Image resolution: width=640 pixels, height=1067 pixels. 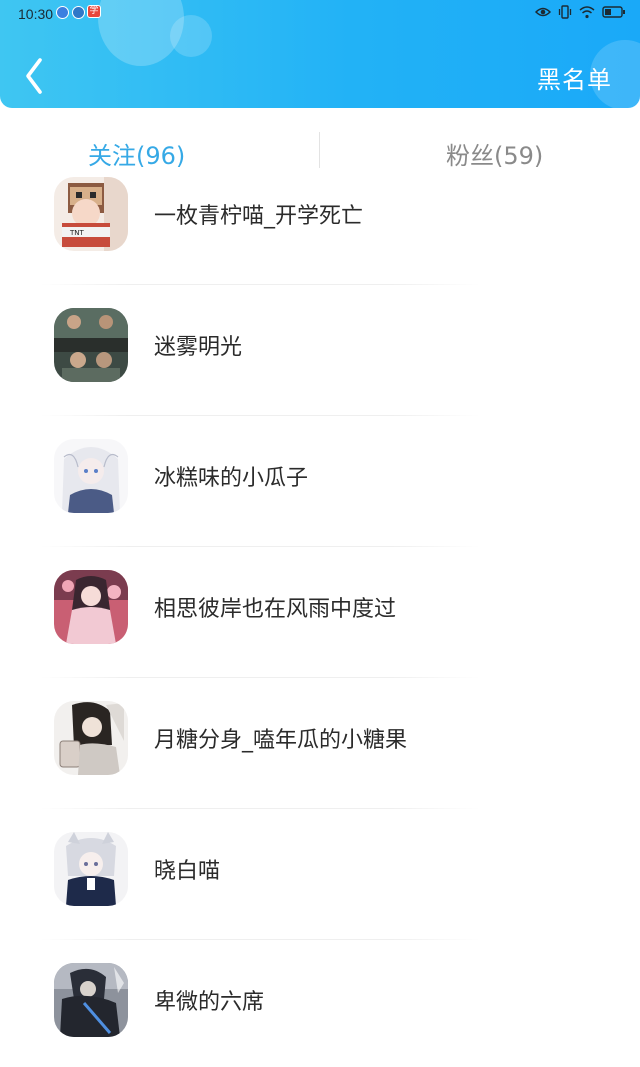 I want to click on list-item: 冰糕味的小瓜子, so click(x=320, y=479).